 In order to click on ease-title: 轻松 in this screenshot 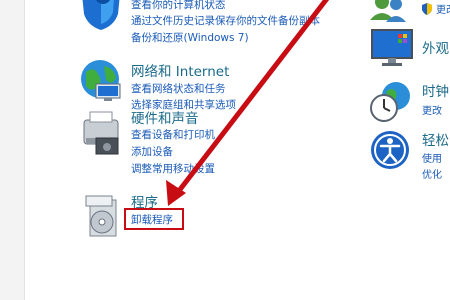, I will do `click(435, 139)`.